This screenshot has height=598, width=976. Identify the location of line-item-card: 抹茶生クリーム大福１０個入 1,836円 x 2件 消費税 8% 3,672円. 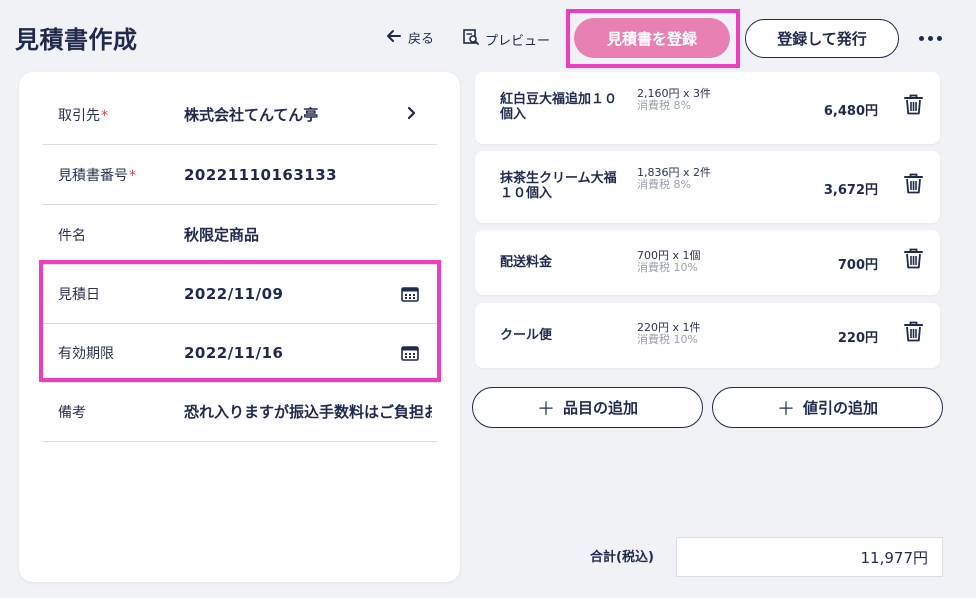
(707, 187).